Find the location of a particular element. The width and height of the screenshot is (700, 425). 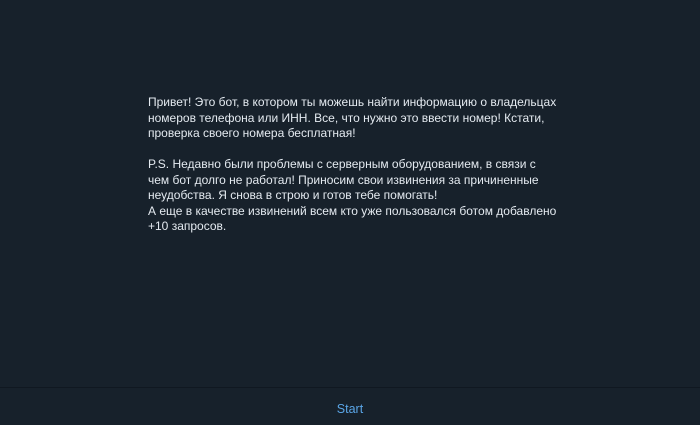

bottom-bar: Start is located at coordinates (350, 406).